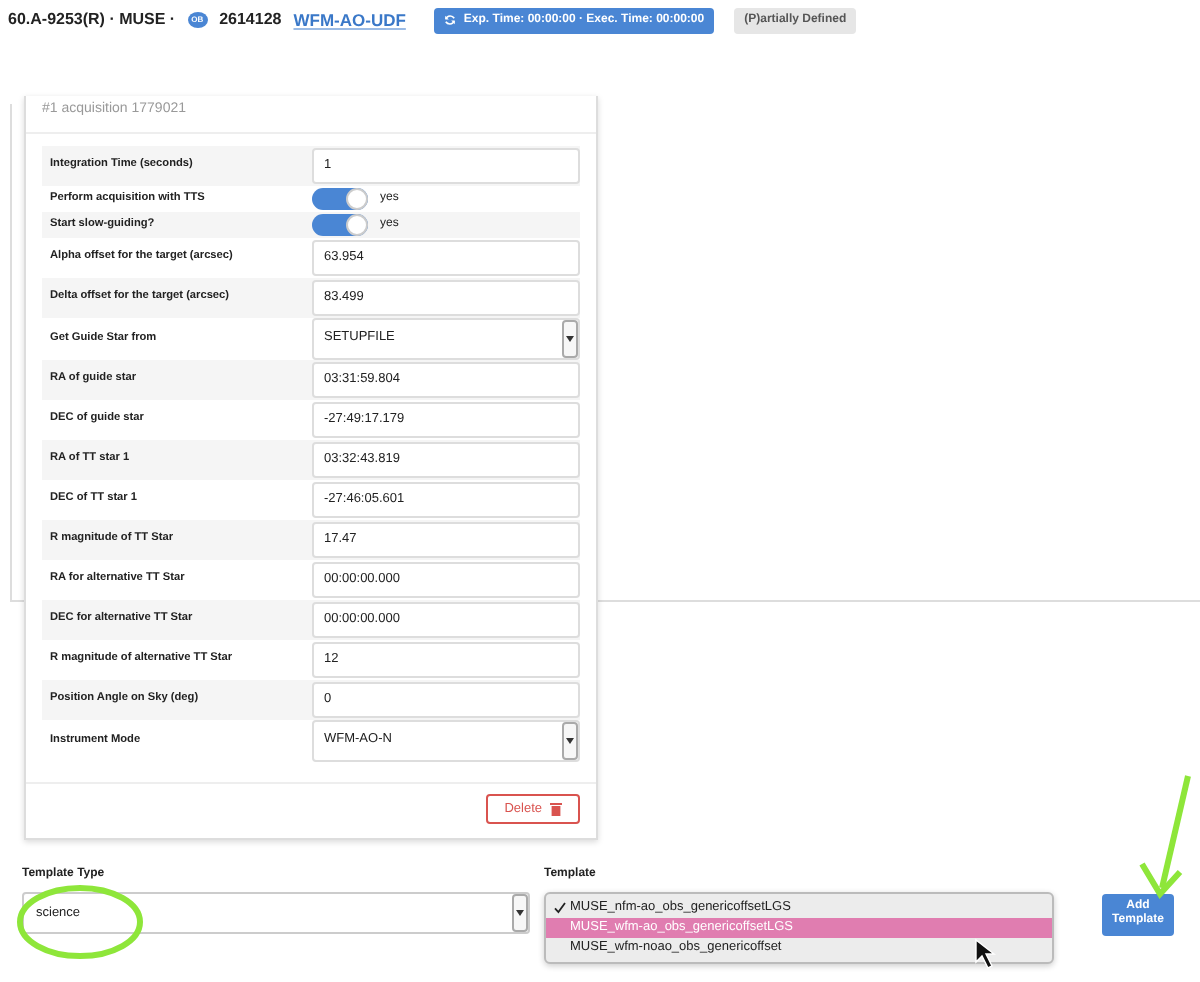  I want to click on caret-icon, so click(520, 913).